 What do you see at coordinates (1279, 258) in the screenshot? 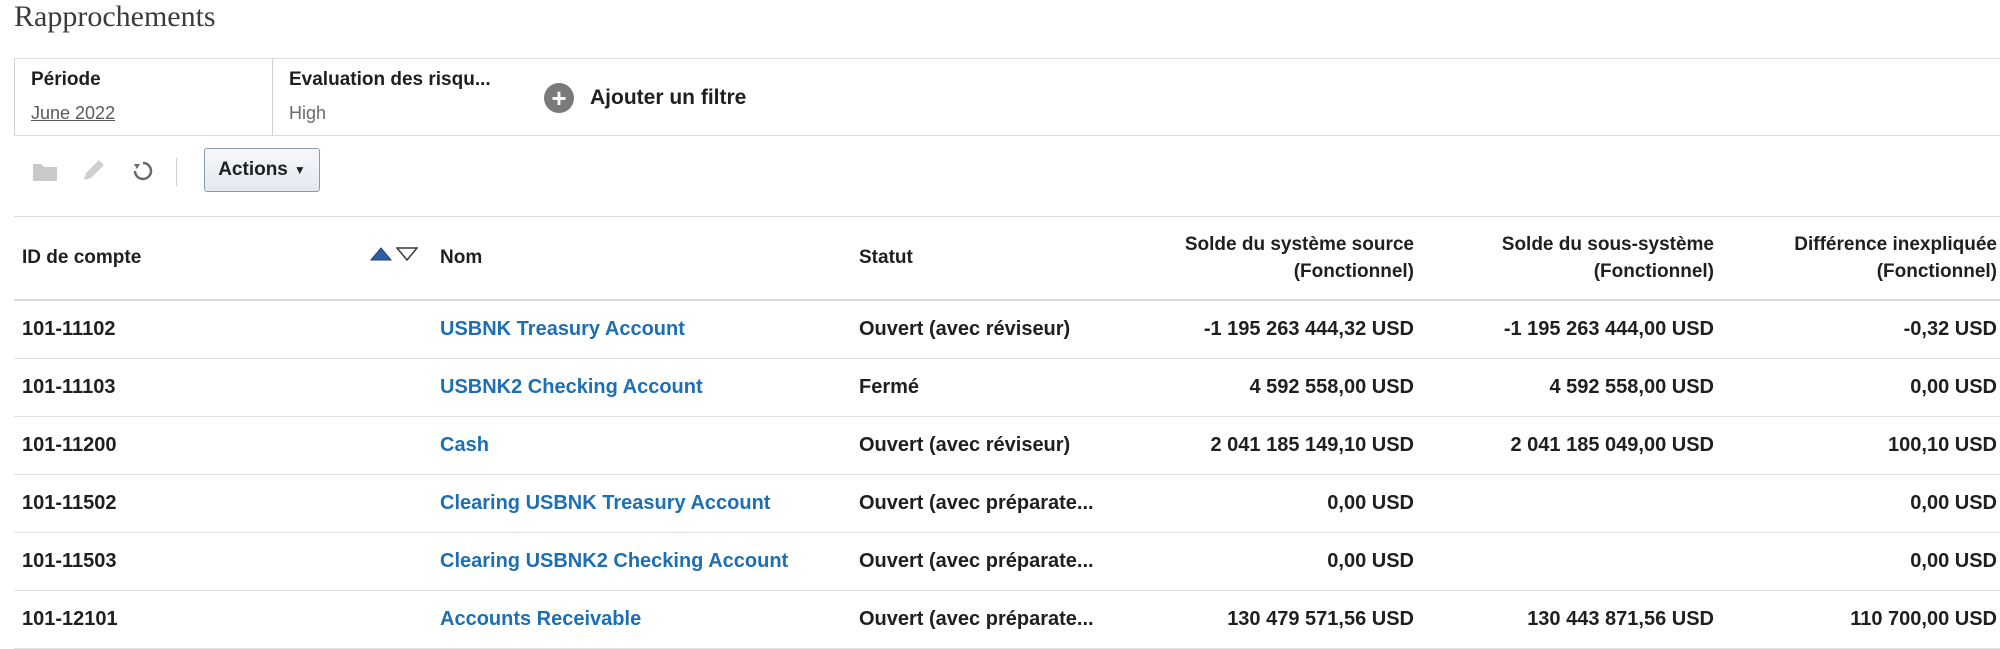
I see `header-solde-source: Solde du système source (Fonctionnel)` at bounding box center [1279, 258].